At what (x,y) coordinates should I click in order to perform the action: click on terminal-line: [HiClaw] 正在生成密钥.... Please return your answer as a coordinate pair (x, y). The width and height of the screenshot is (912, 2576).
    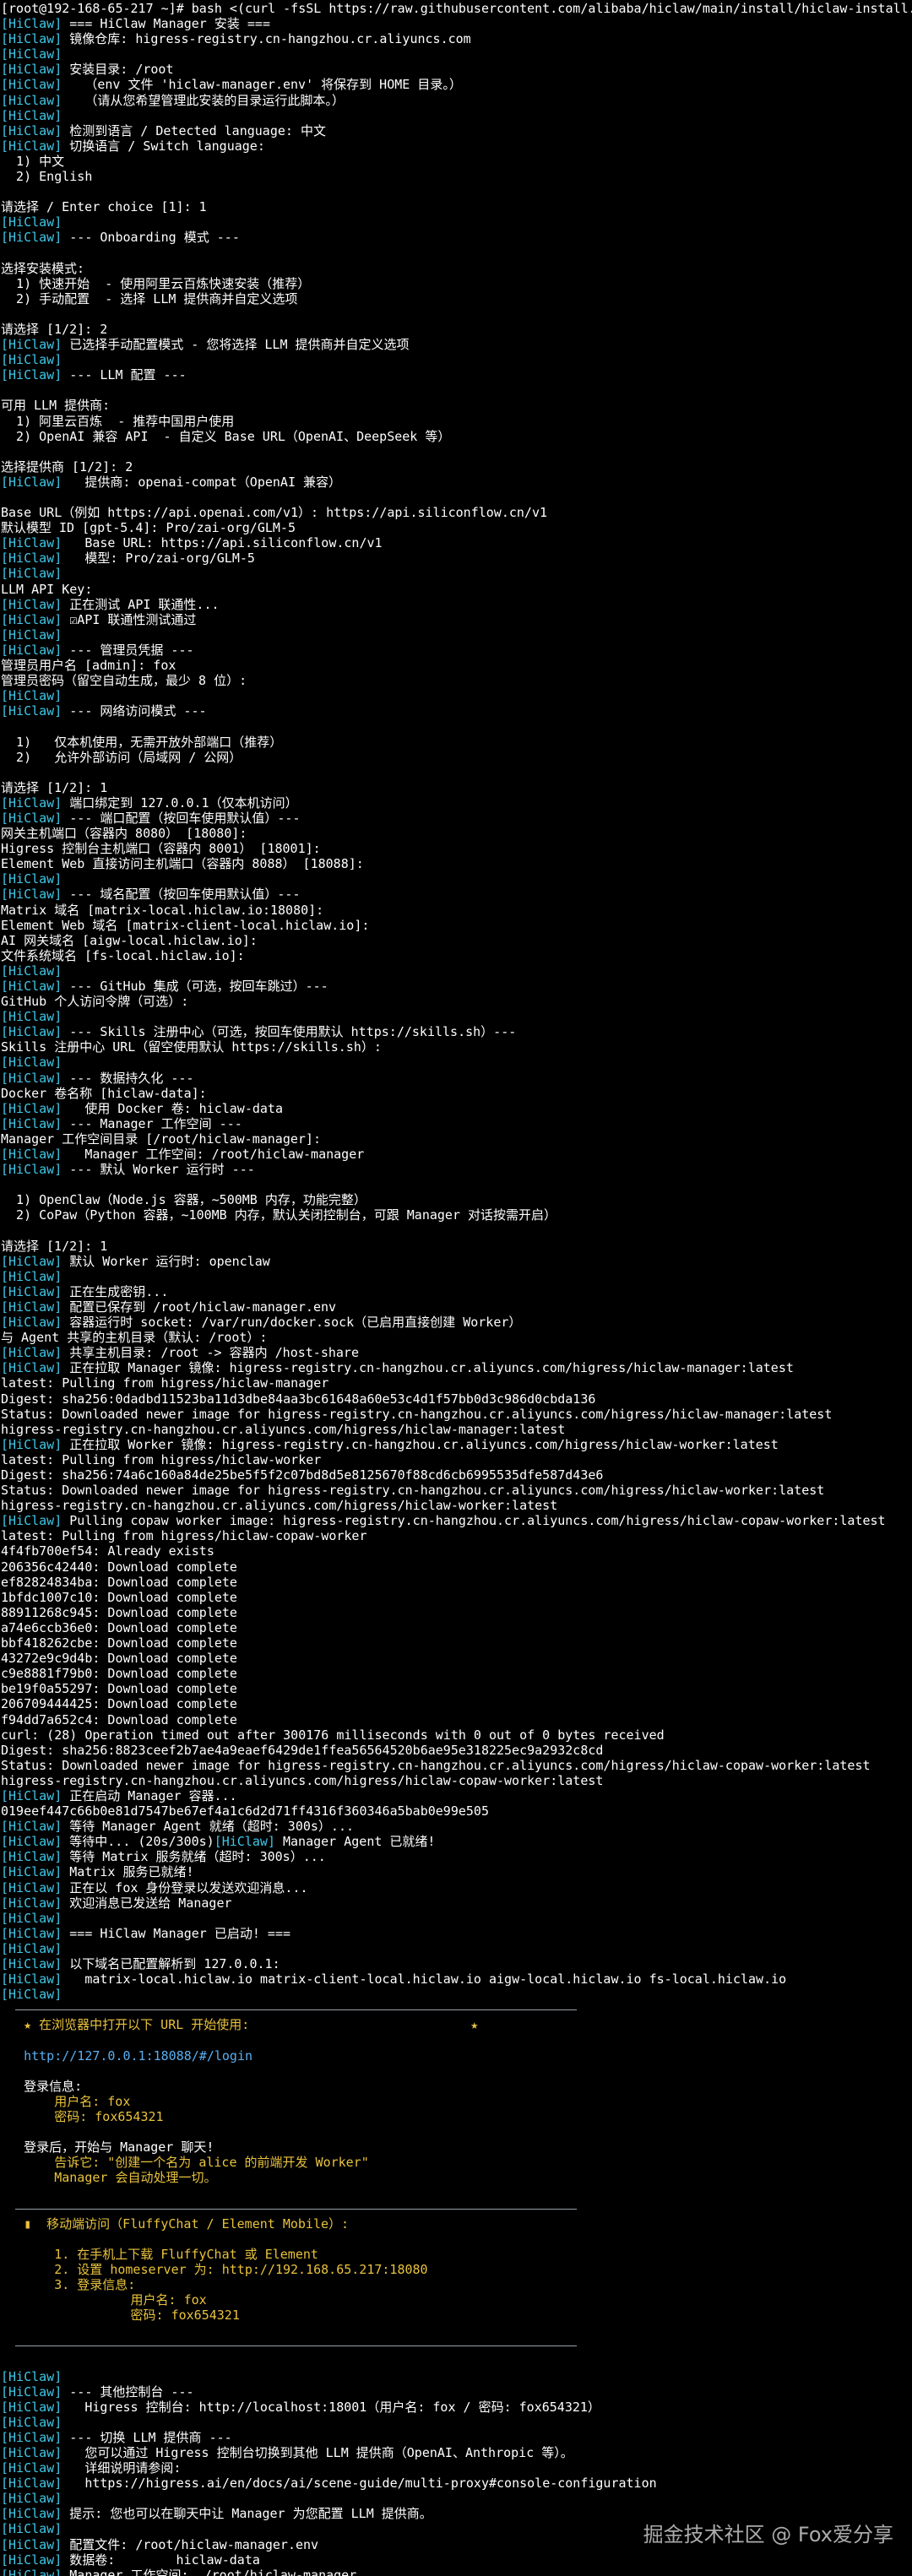
    Looking at the image, I should click on (456, 1292).